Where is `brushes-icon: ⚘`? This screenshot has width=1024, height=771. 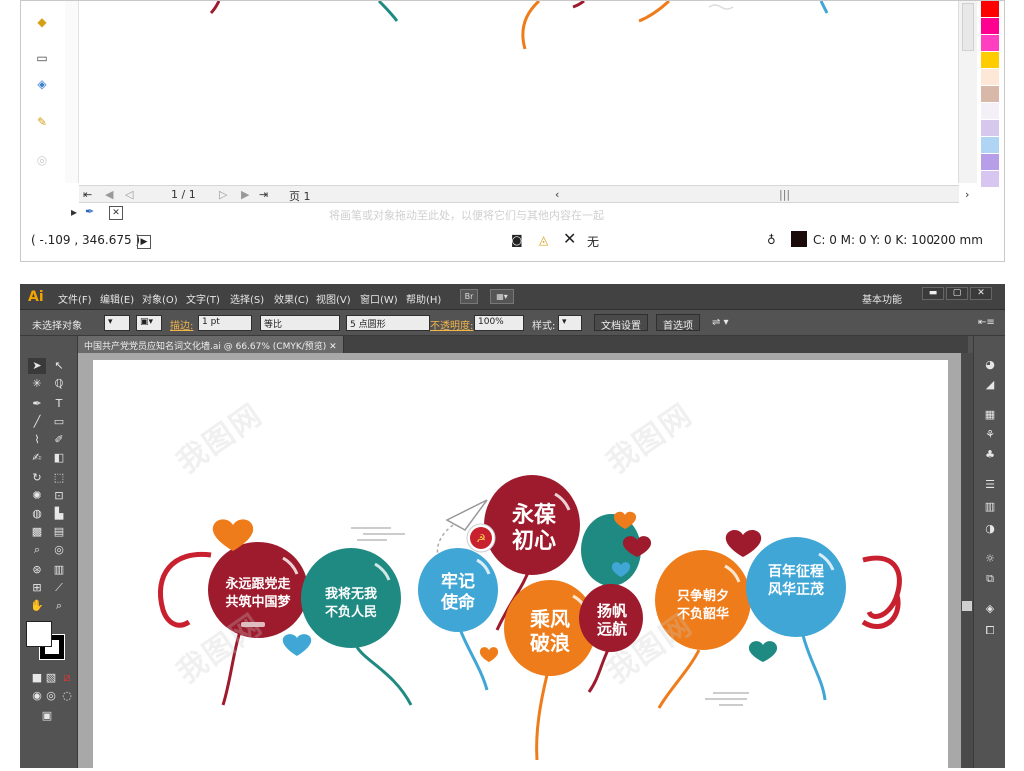 brushes-icon: ⚘ is located at coordinates (990, 436).